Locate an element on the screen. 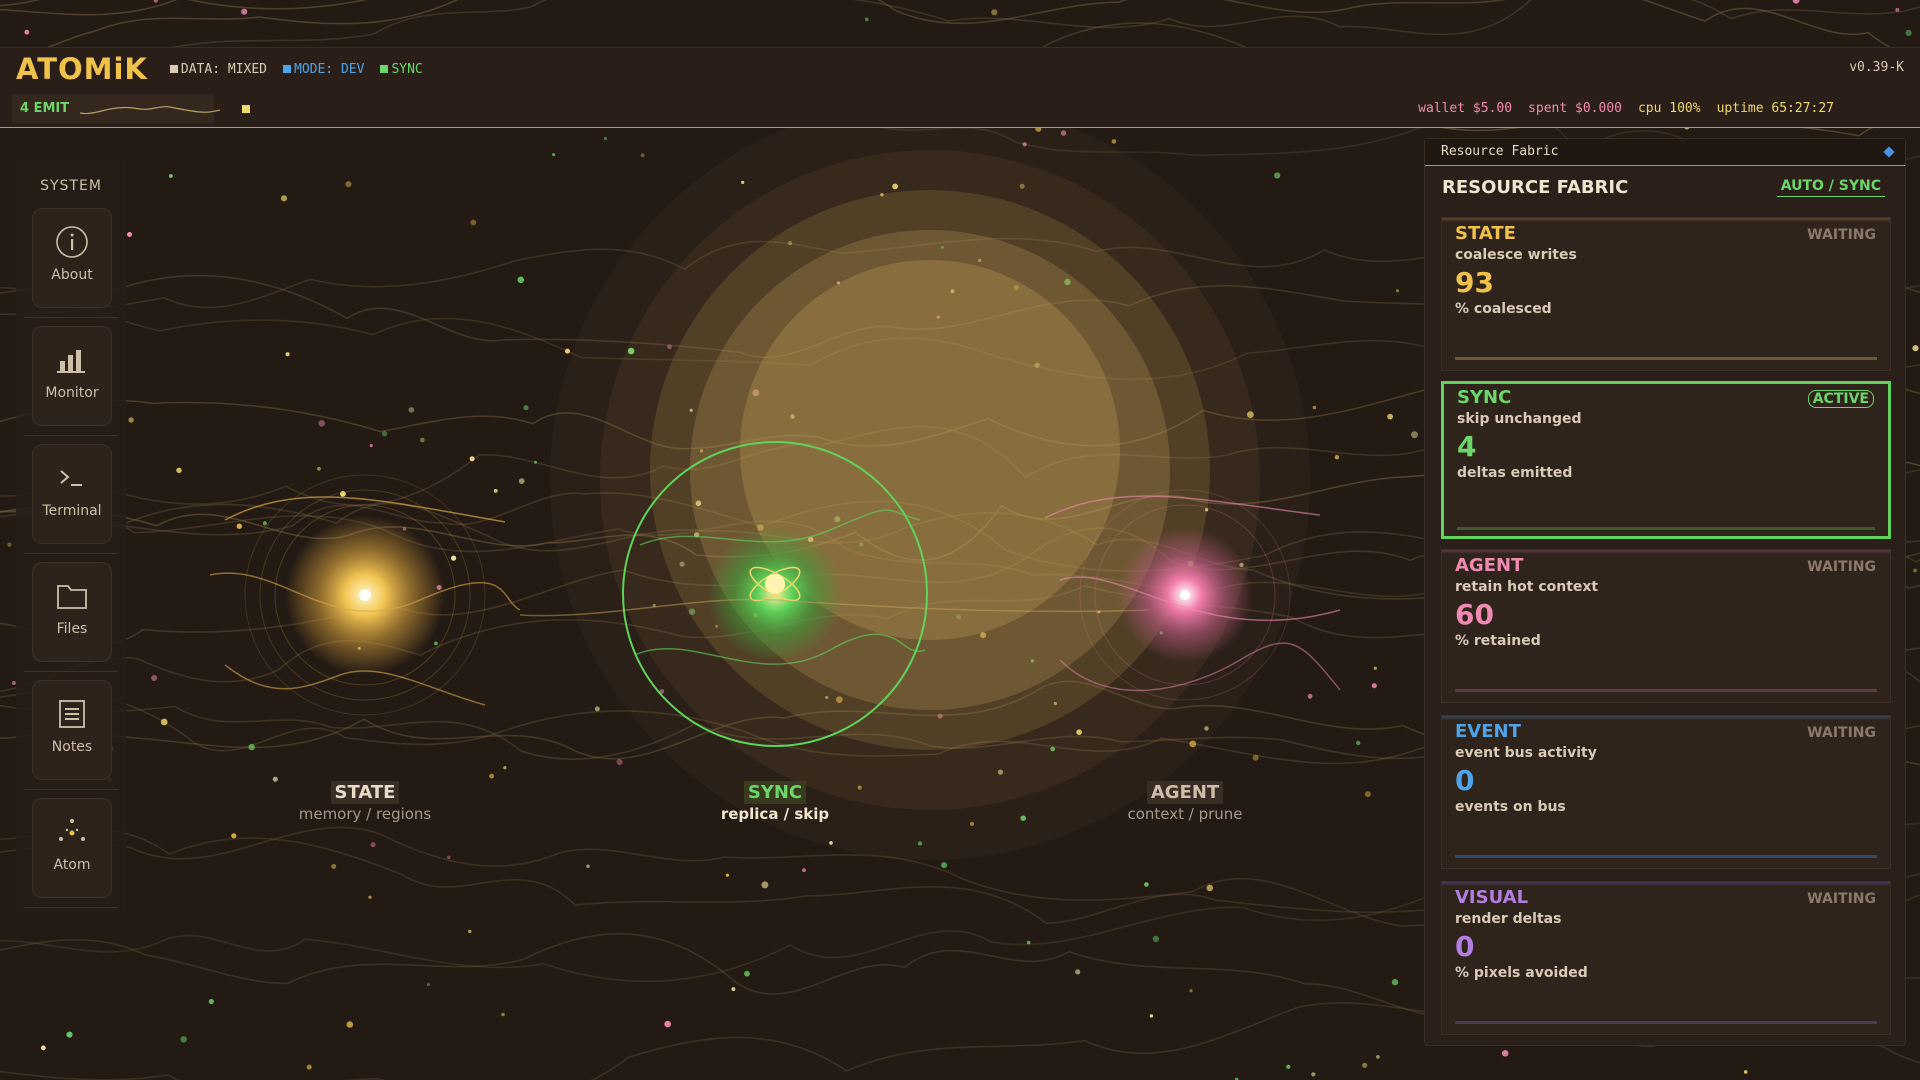 The image size is (1920, 1080). panel-title: RESOURCE FABRIC is located at coordinates (1535, 187).